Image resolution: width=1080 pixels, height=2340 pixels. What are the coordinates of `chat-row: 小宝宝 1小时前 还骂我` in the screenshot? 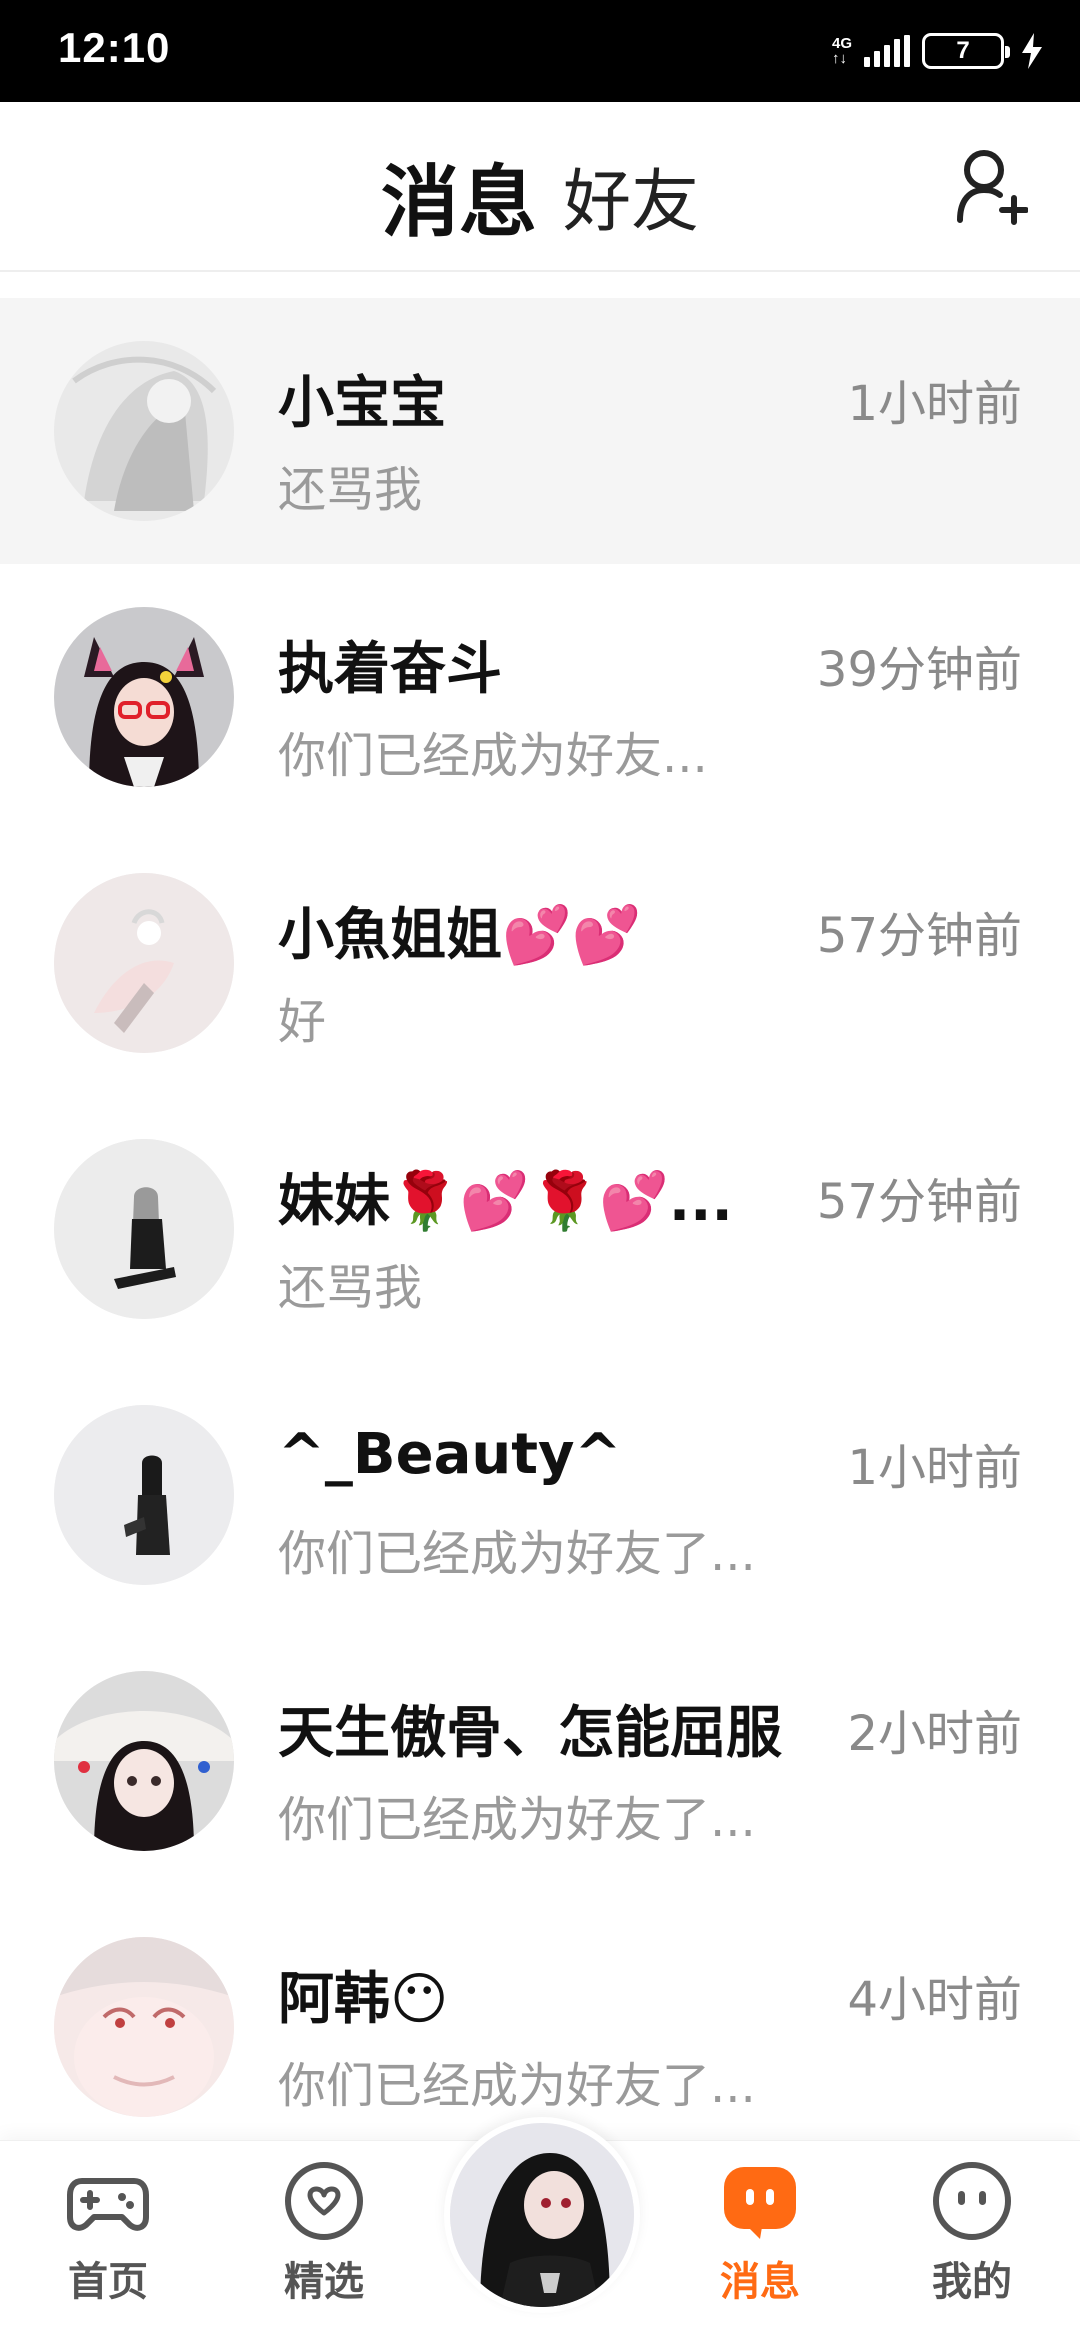 It's located at (540, 431).